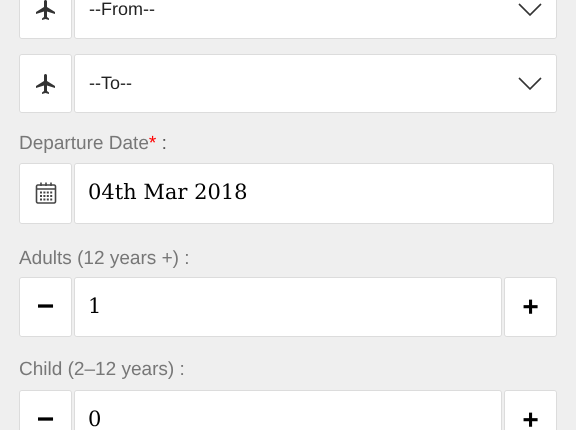 The height and width of the screenshot is (430, 576). What do you see at coordinates (122, 10) in the screenshot?
I see `select-placeholder: --From--` at bounding box center [122, 10].